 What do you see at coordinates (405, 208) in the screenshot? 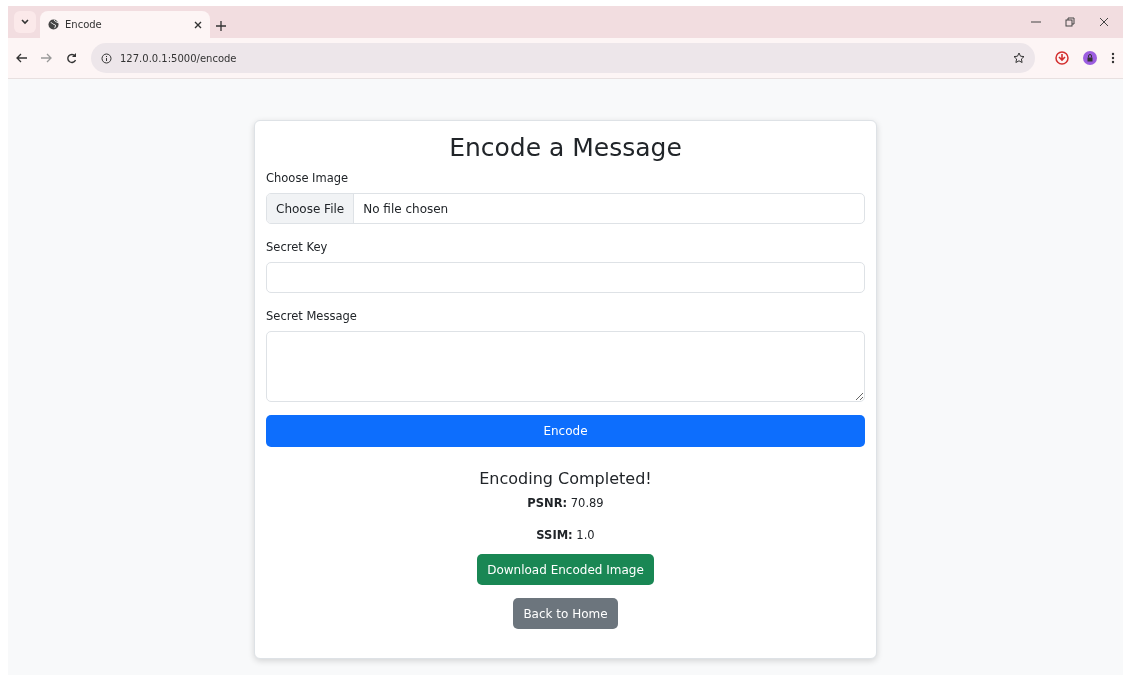
I see `file-status: No file chosen` at bounding box center [405, 208].